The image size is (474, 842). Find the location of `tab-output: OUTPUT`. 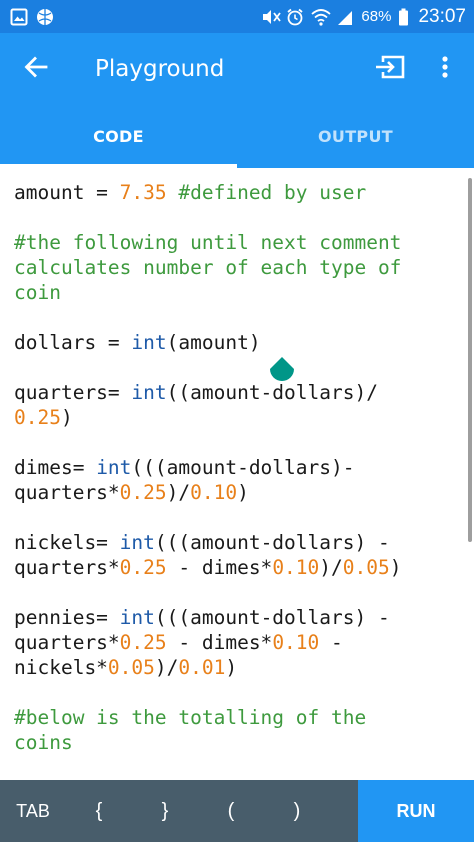

tab-output: OUTPUT is located at coordinates (355, 136).